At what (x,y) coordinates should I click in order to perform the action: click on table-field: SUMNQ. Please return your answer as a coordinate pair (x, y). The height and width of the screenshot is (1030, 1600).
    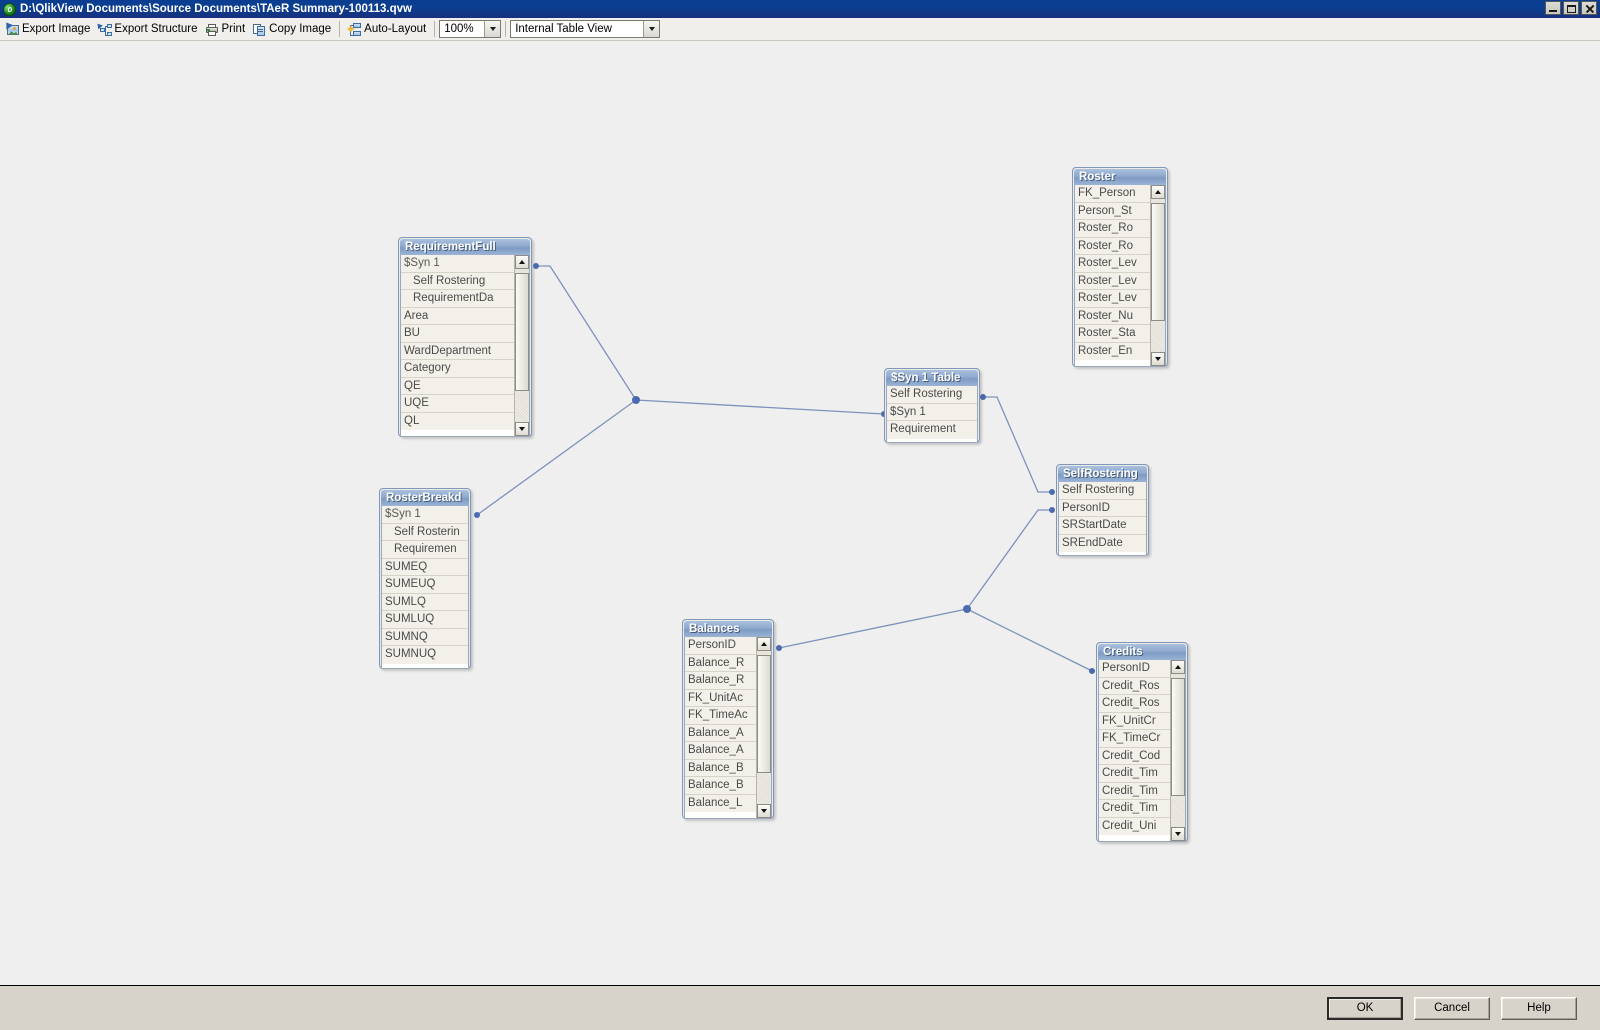
    Looking at the image, I should click on (425, 637).